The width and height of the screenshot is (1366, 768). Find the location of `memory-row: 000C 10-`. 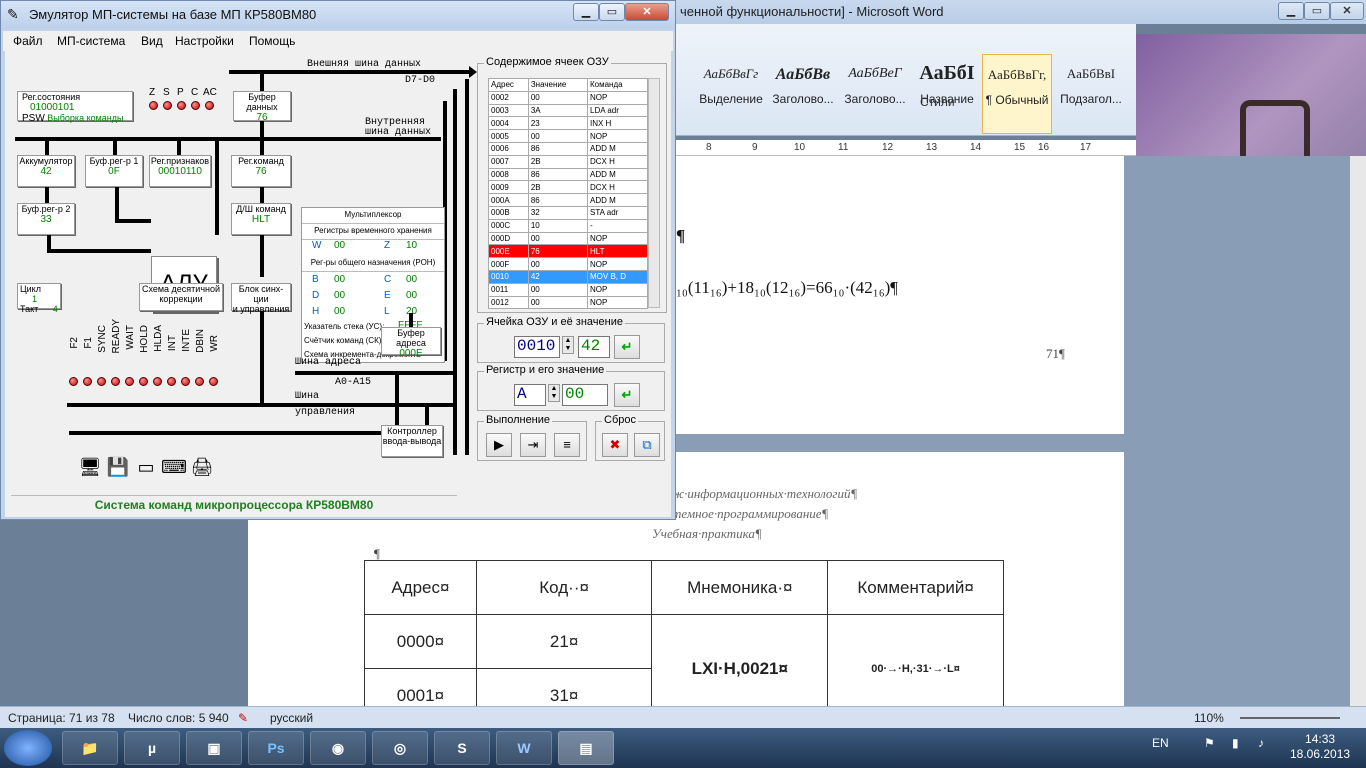

memory-row: 000C 10- is located at coordinates (568, 225).